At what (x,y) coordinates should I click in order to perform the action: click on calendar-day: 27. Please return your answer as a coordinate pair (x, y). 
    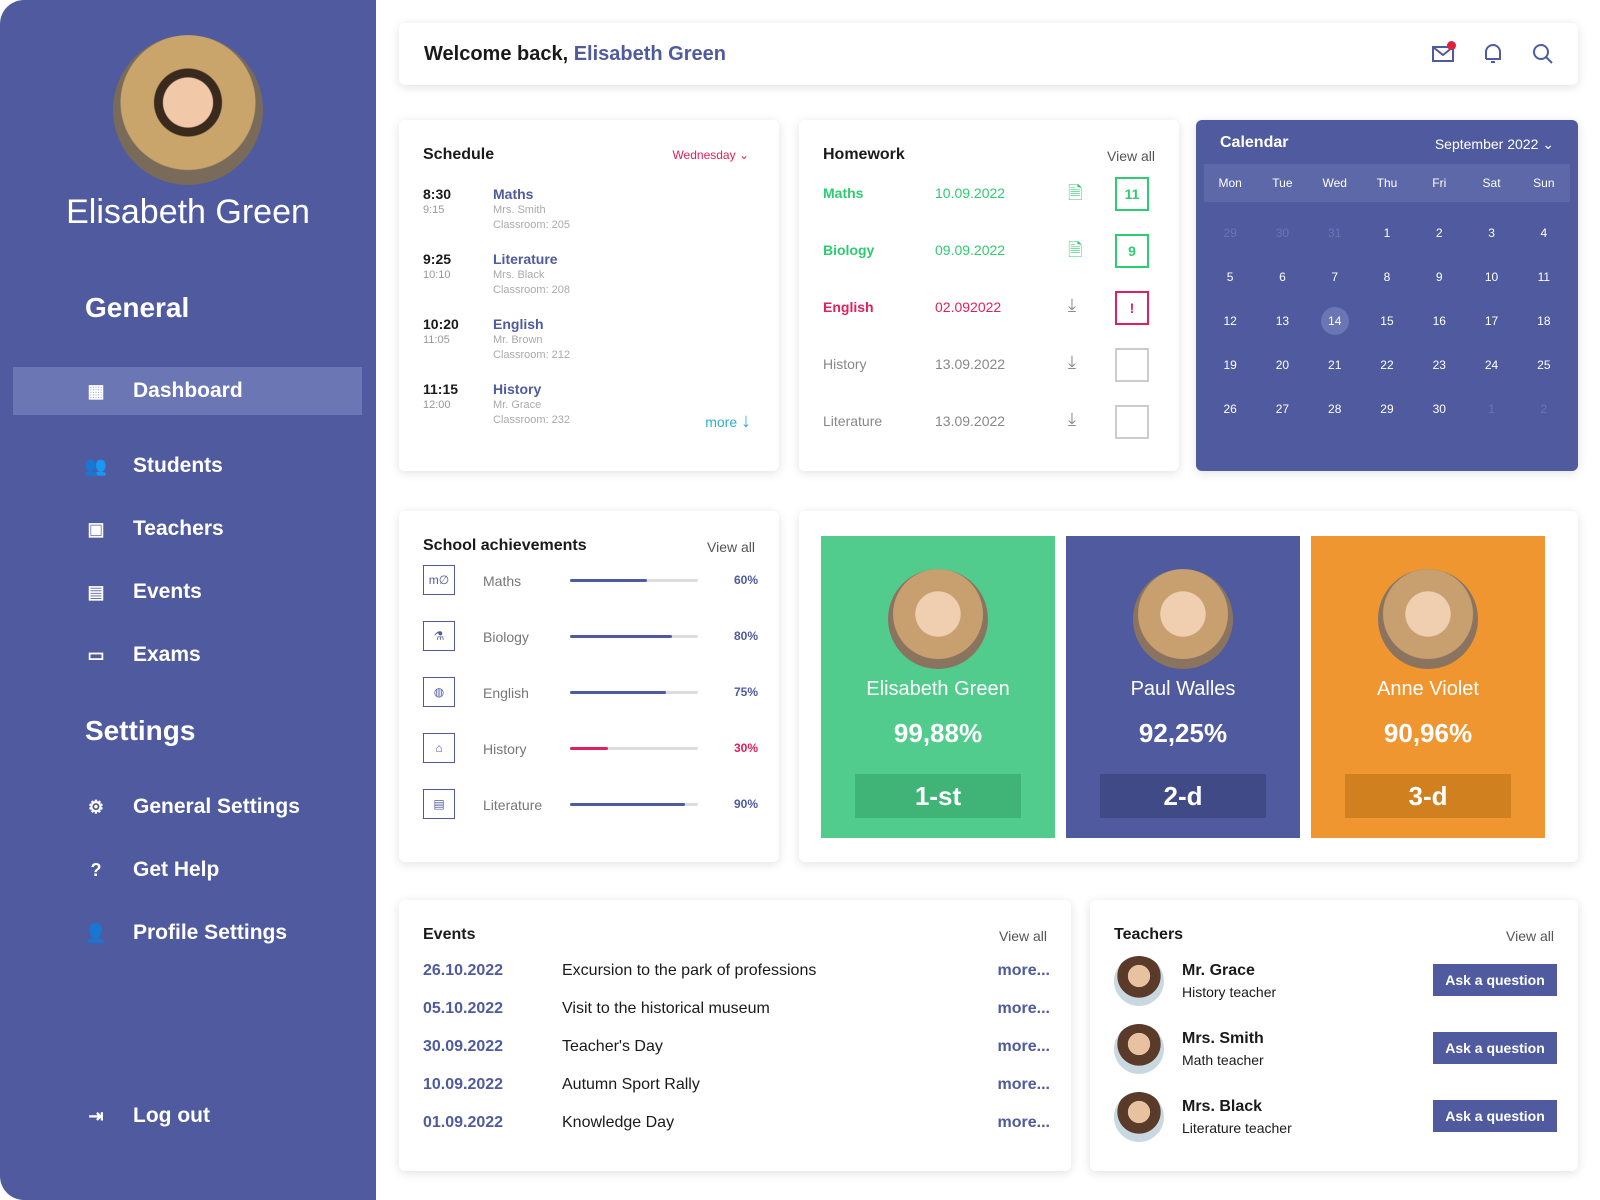
    Looking at the image, I should click on (1282, 409).